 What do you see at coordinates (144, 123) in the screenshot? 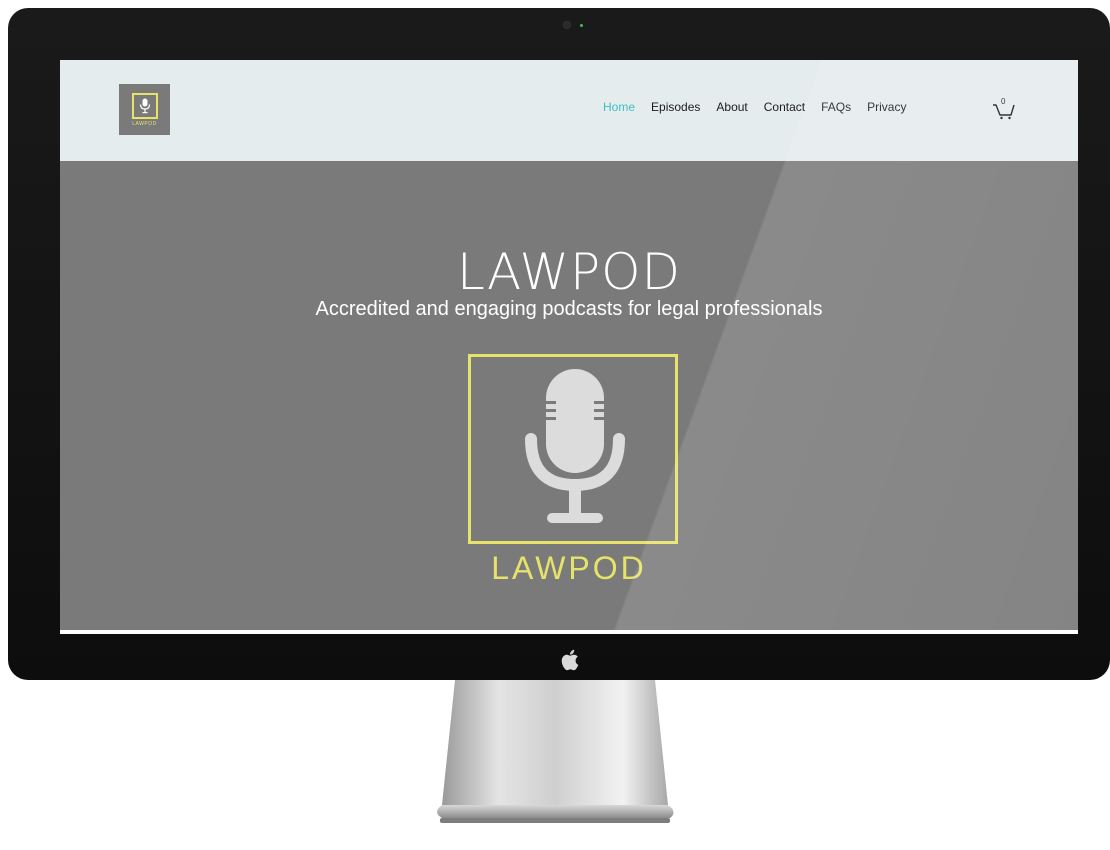
I see `header-logo-text: LAWPOD` at bounding box center [144, 123].